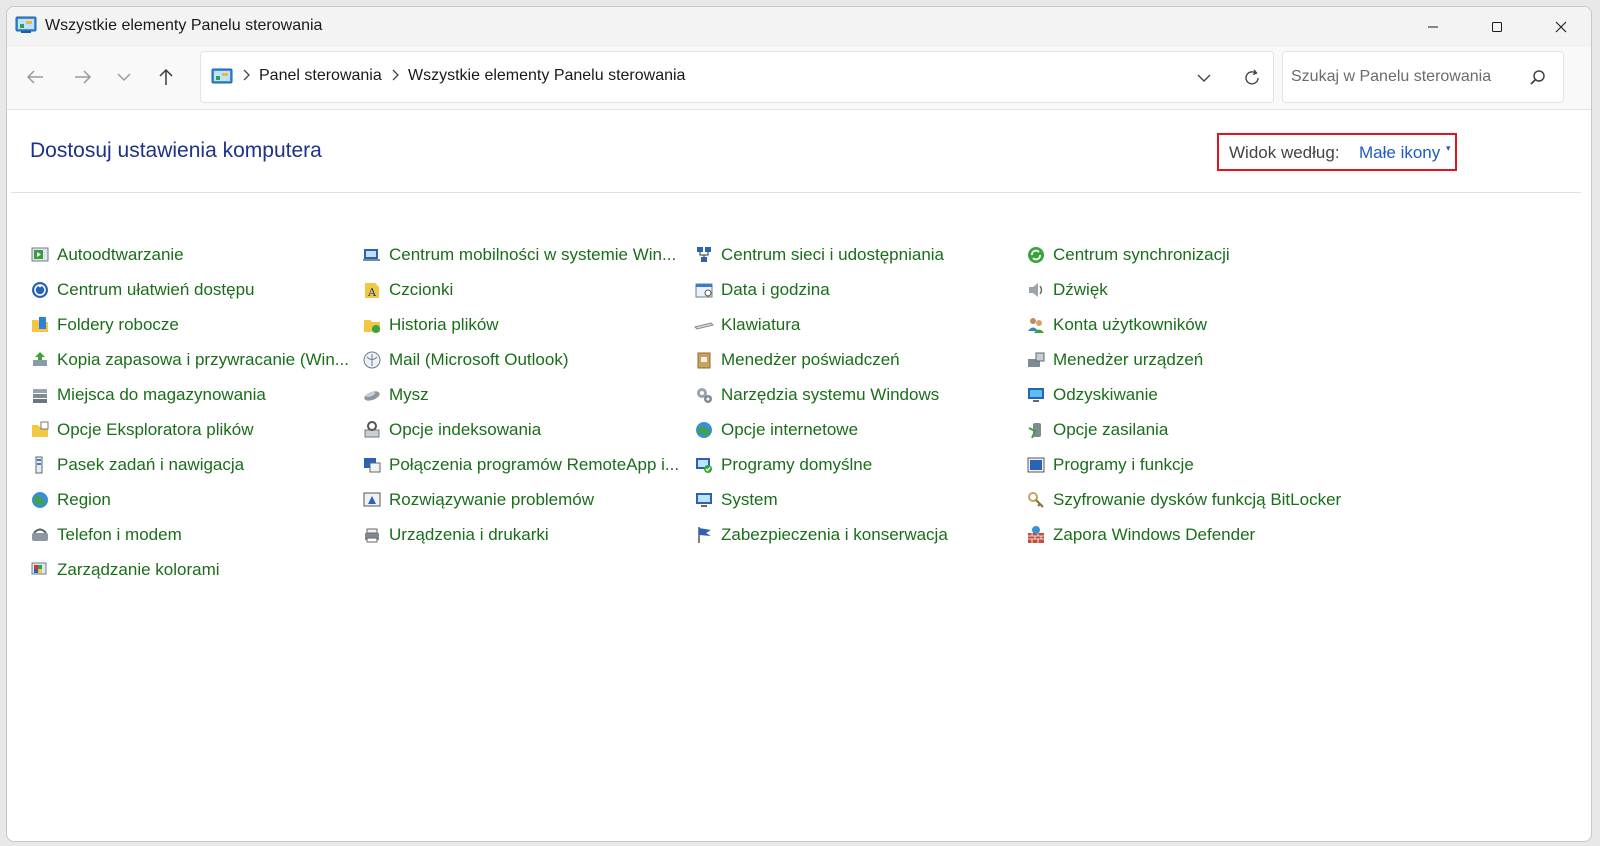  I want to click on windows-tools-icon, so click(704, 395).